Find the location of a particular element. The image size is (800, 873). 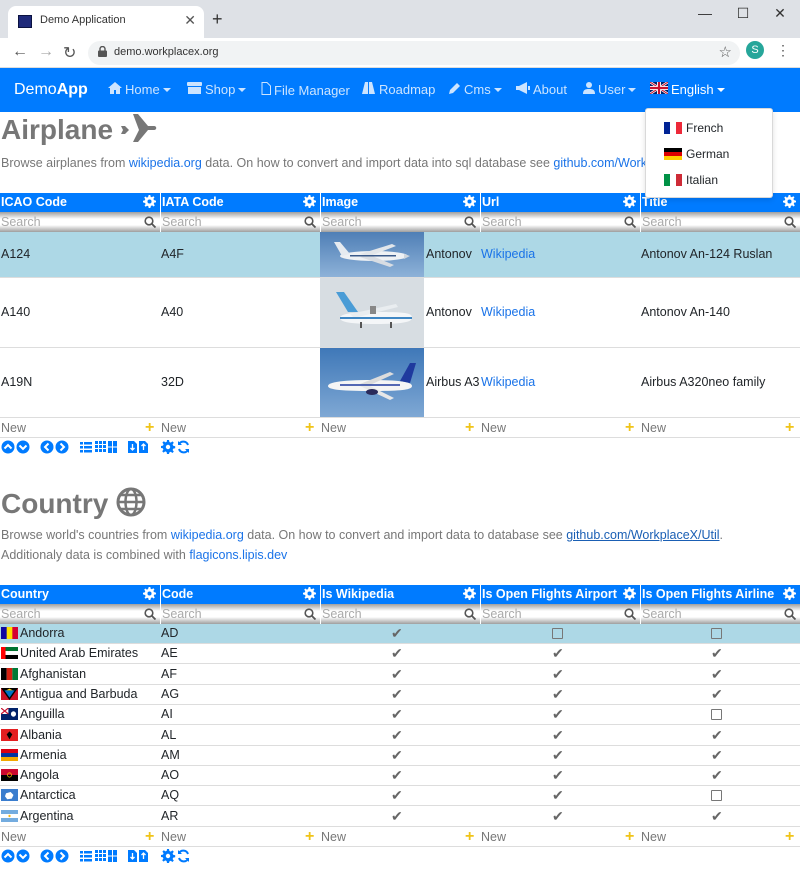

nav-about: About is located at coordinates (541, 89).